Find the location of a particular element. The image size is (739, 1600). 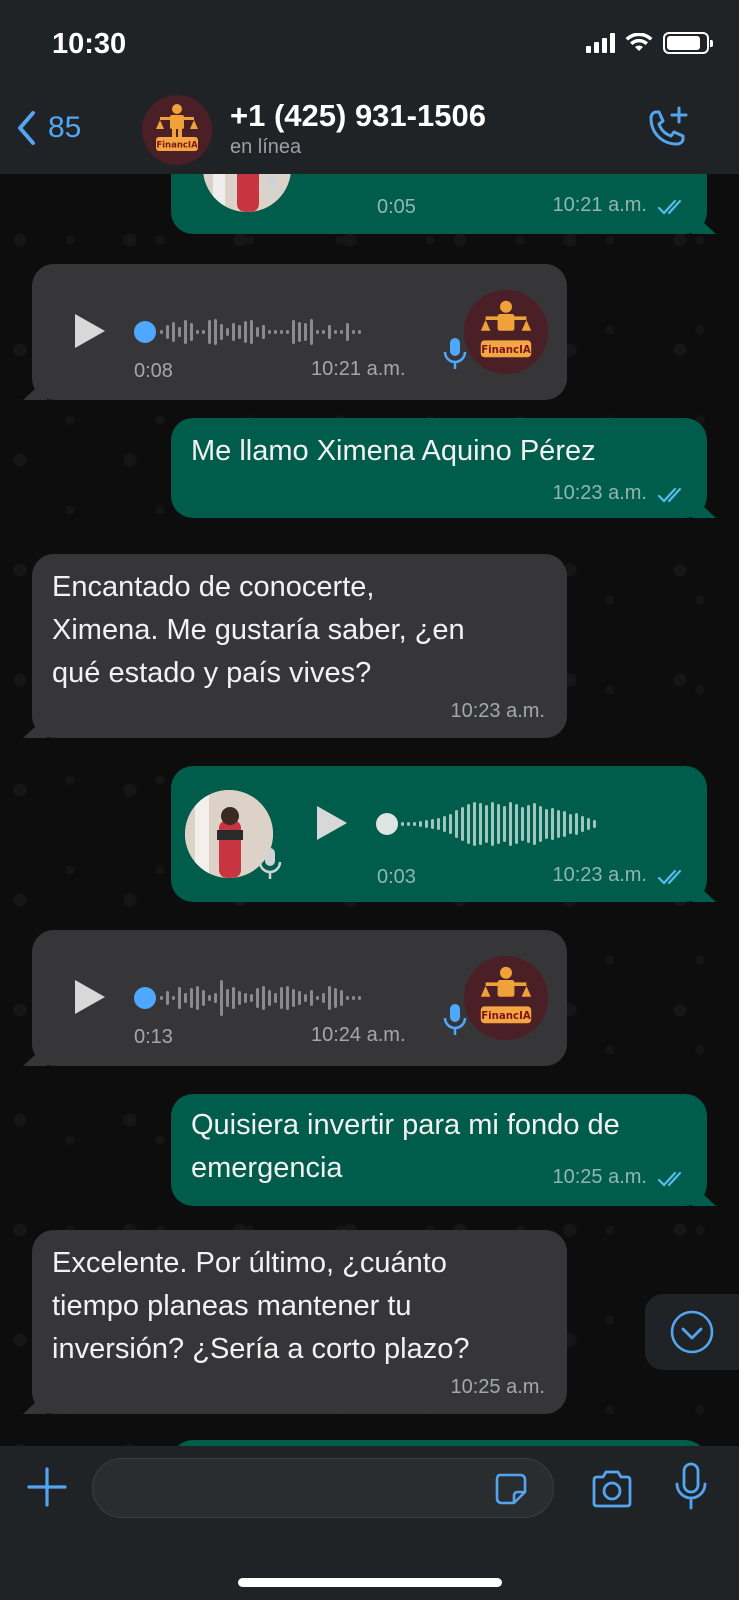

message-voice-outgoing: 0:05 10:21 a.m. is located at coordinates (439, 204).